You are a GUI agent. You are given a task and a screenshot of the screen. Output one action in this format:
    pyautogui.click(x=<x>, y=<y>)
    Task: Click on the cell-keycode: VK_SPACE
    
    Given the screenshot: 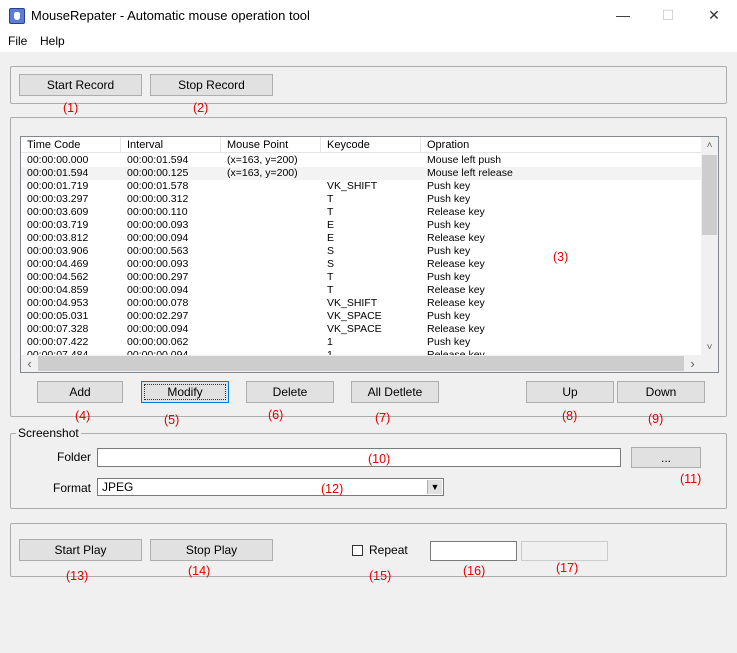 What is the action you would take?
    pyautogui.click(x=354, y=329)
    